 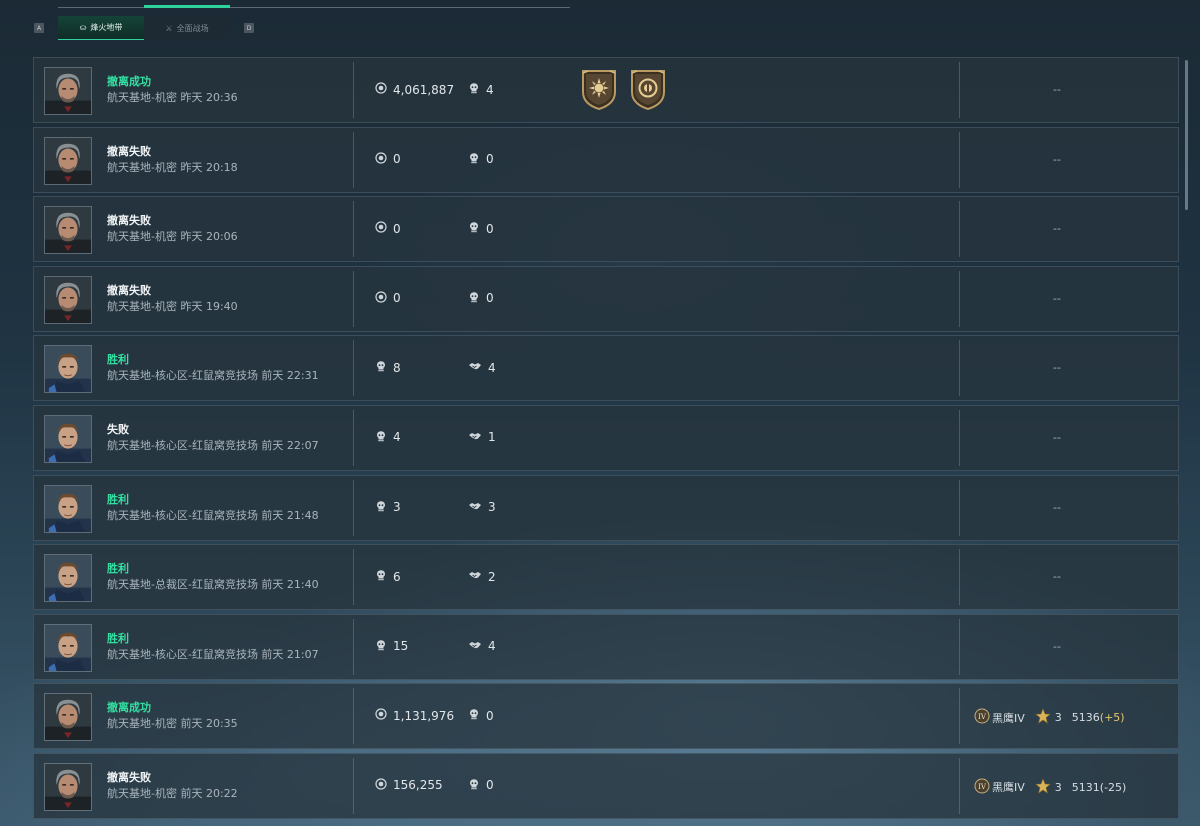 What do you see at coordinates (397, 437) in the screenshot?
I see `primary-stat-value: 4` at bounding box center [397, 437].